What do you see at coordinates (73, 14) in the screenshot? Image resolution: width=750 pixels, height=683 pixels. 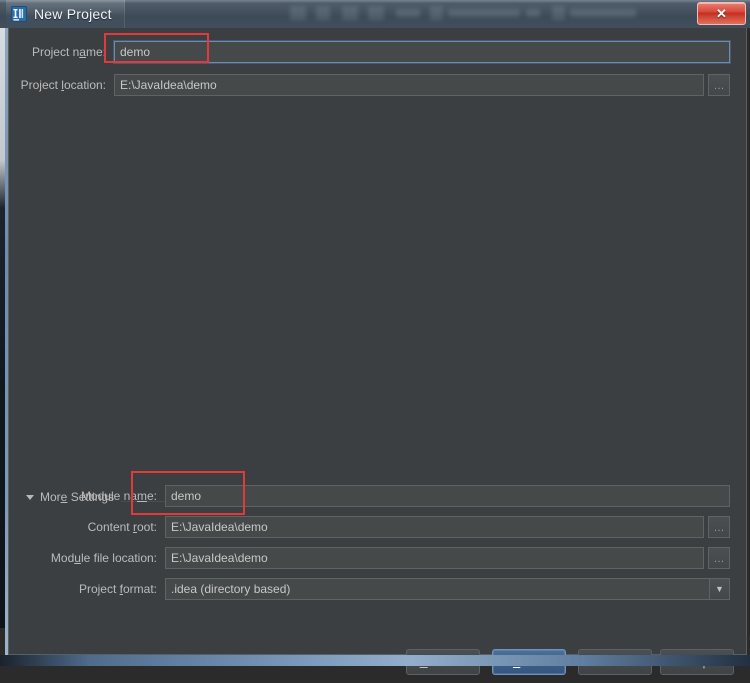 I see `window-title: New Project` at bounding box center [73, 14].